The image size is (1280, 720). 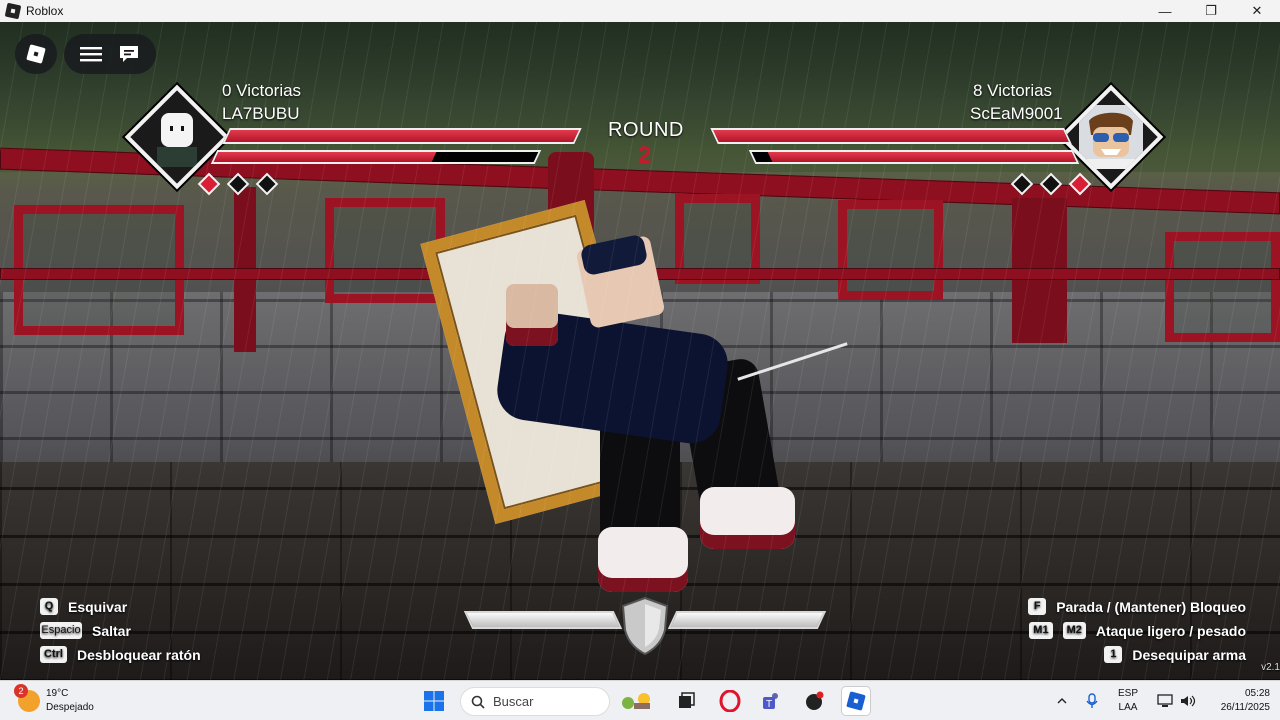 What do you see at coordinates (730, 701) in the screenshot?
I see `opera-icon` at bounding box center [730, 701].